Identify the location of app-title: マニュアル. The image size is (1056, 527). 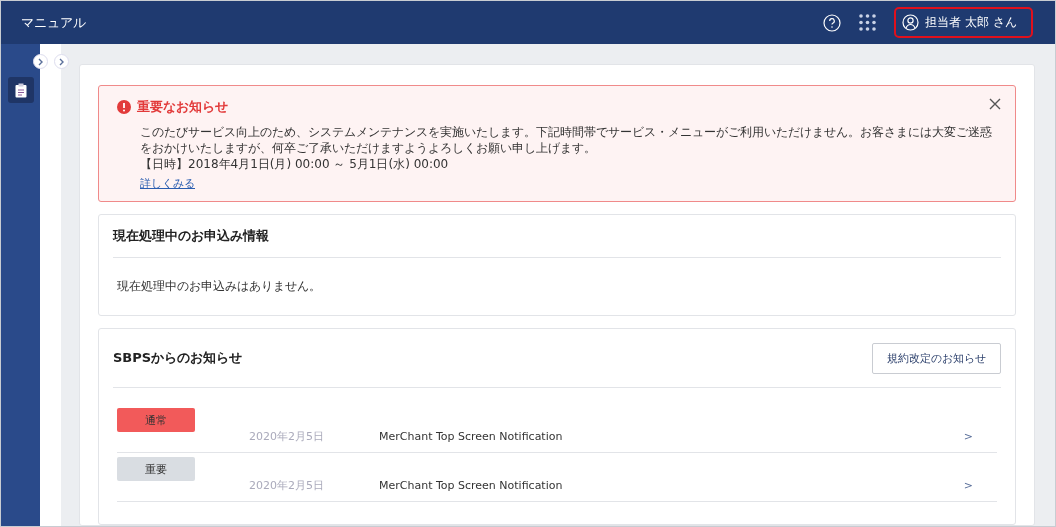
(54, 22).